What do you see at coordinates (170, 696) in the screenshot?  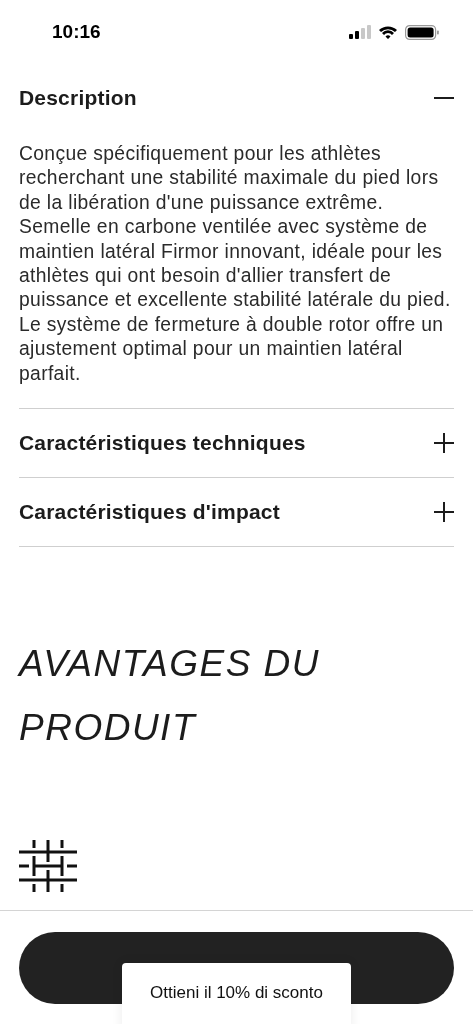 I see `section-heading: AVANTAGES DU PRODUIT` at bounding box center [170, 696].